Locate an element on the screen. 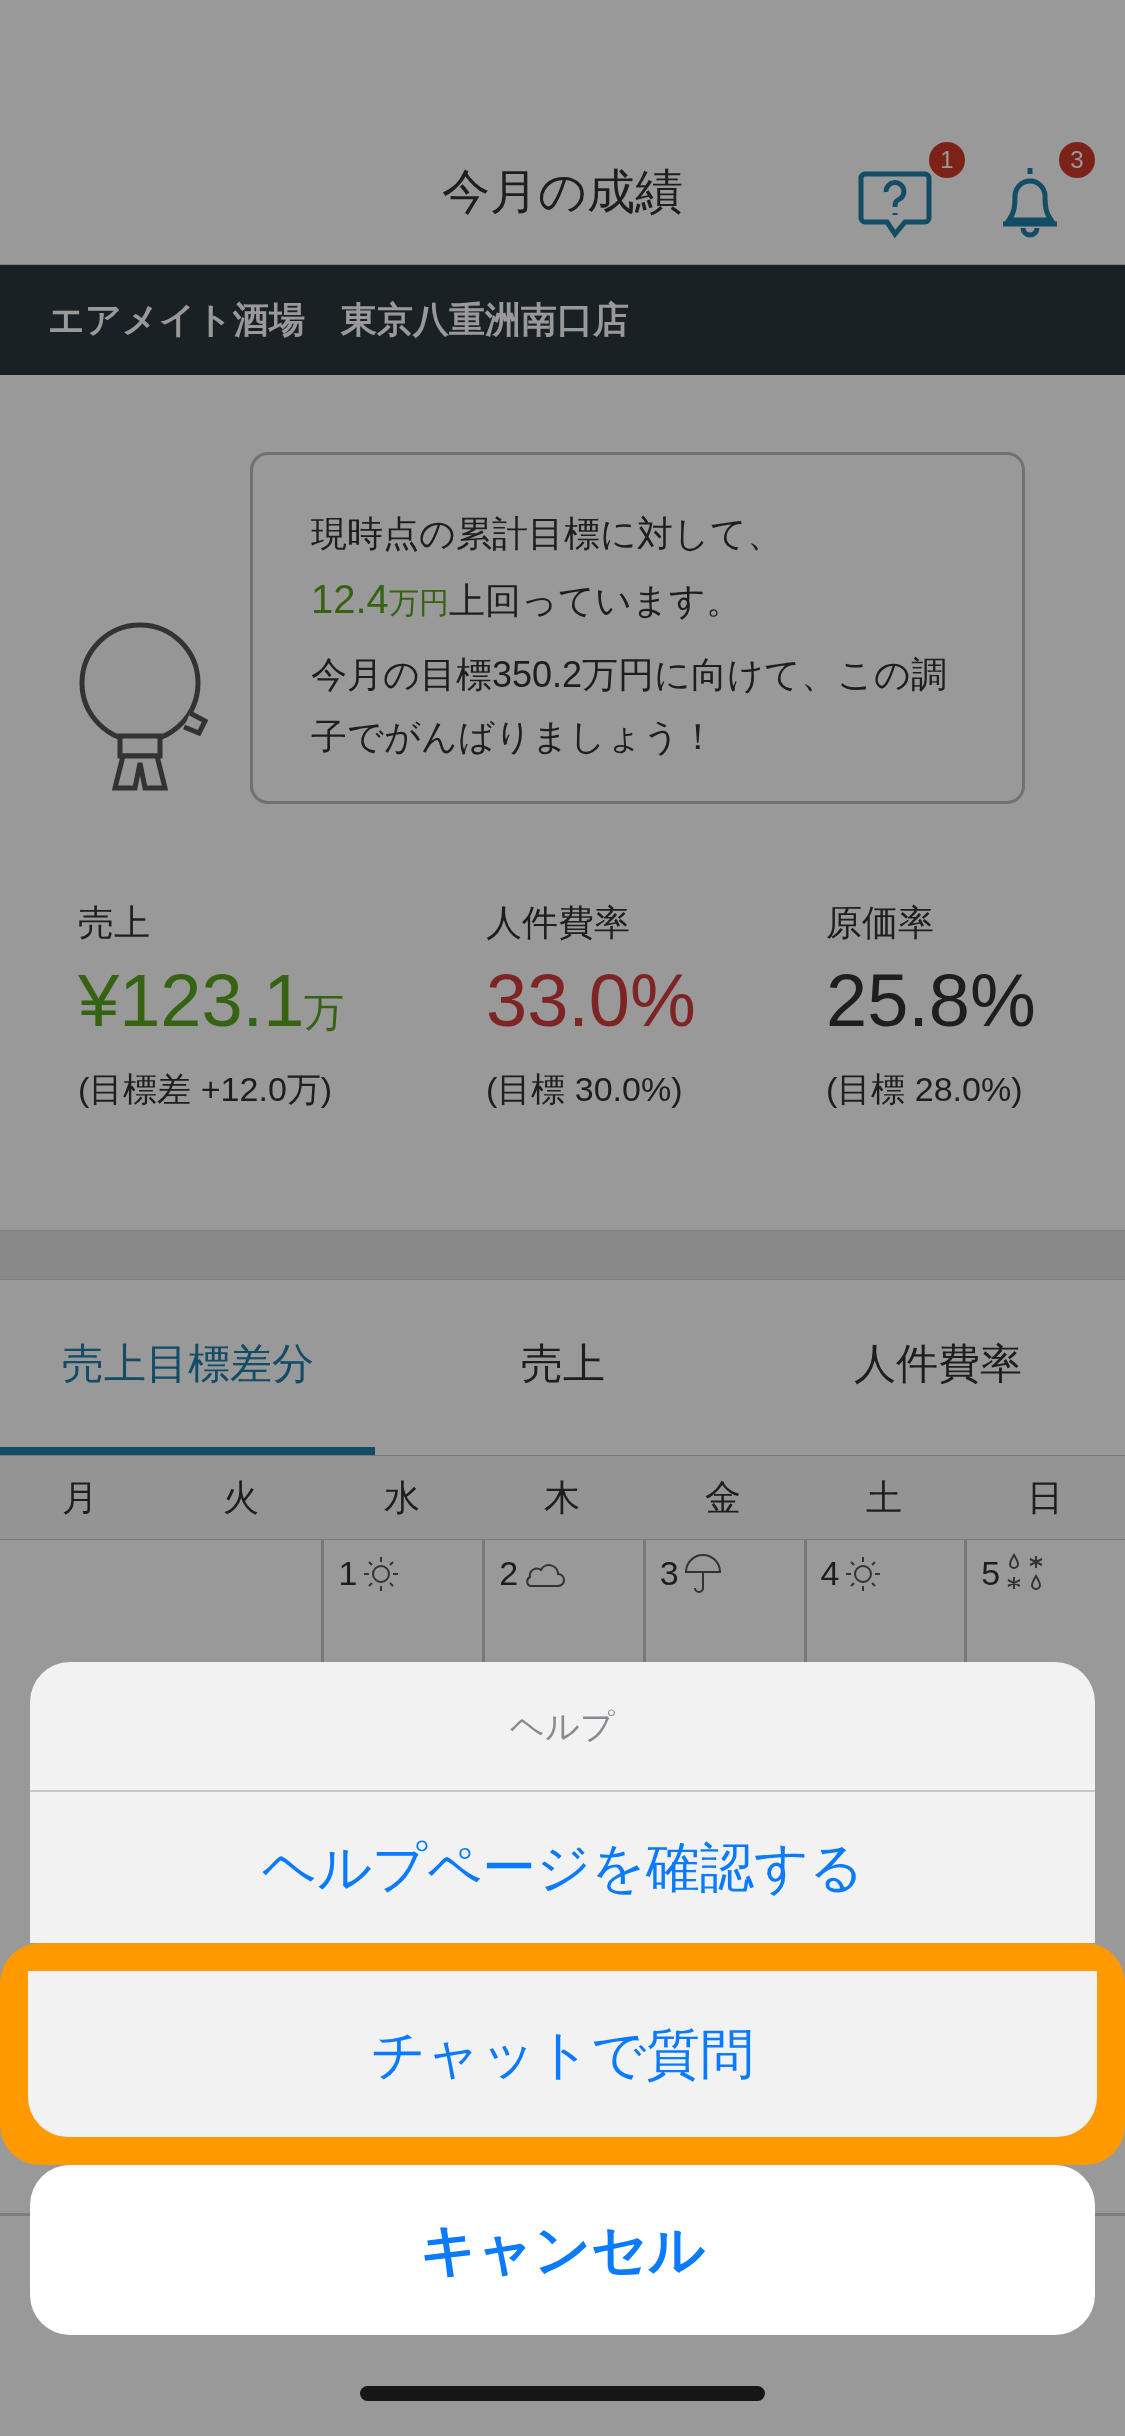 The image size is (1125, 2436). metric-label: 売上 is located at coordinates (114, 923).